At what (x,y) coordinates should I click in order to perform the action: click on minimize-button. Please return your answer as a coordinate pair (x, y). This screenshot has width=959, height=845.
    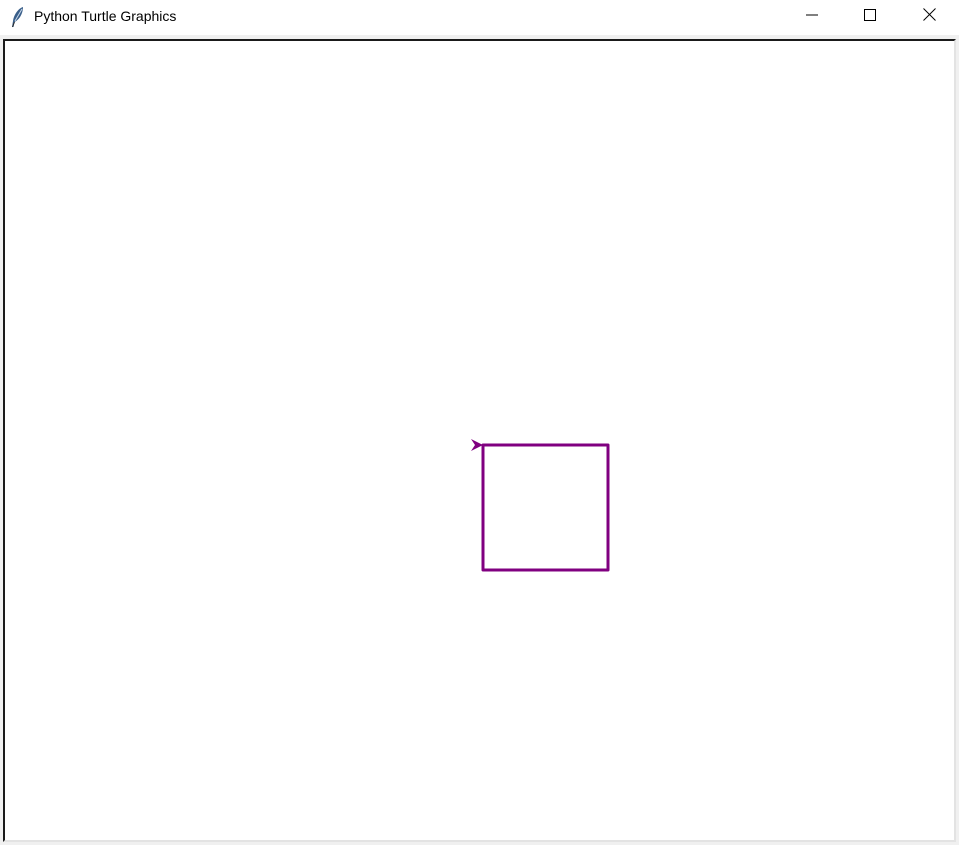
    Looking at the image, I should click on (812, 16).